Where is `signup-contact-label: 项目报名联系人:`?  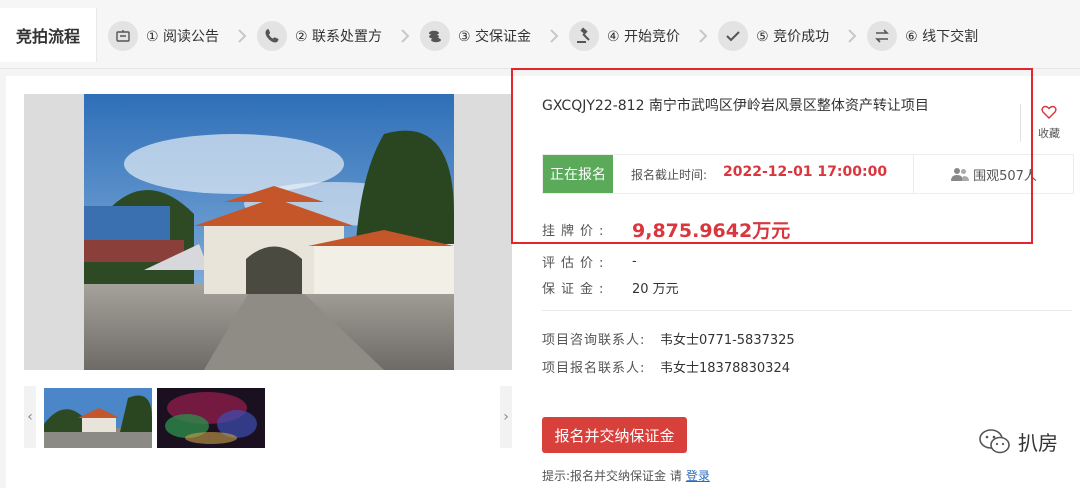
signup-contact-label: 项目报名联系人: is located at coordinates (594, 368).